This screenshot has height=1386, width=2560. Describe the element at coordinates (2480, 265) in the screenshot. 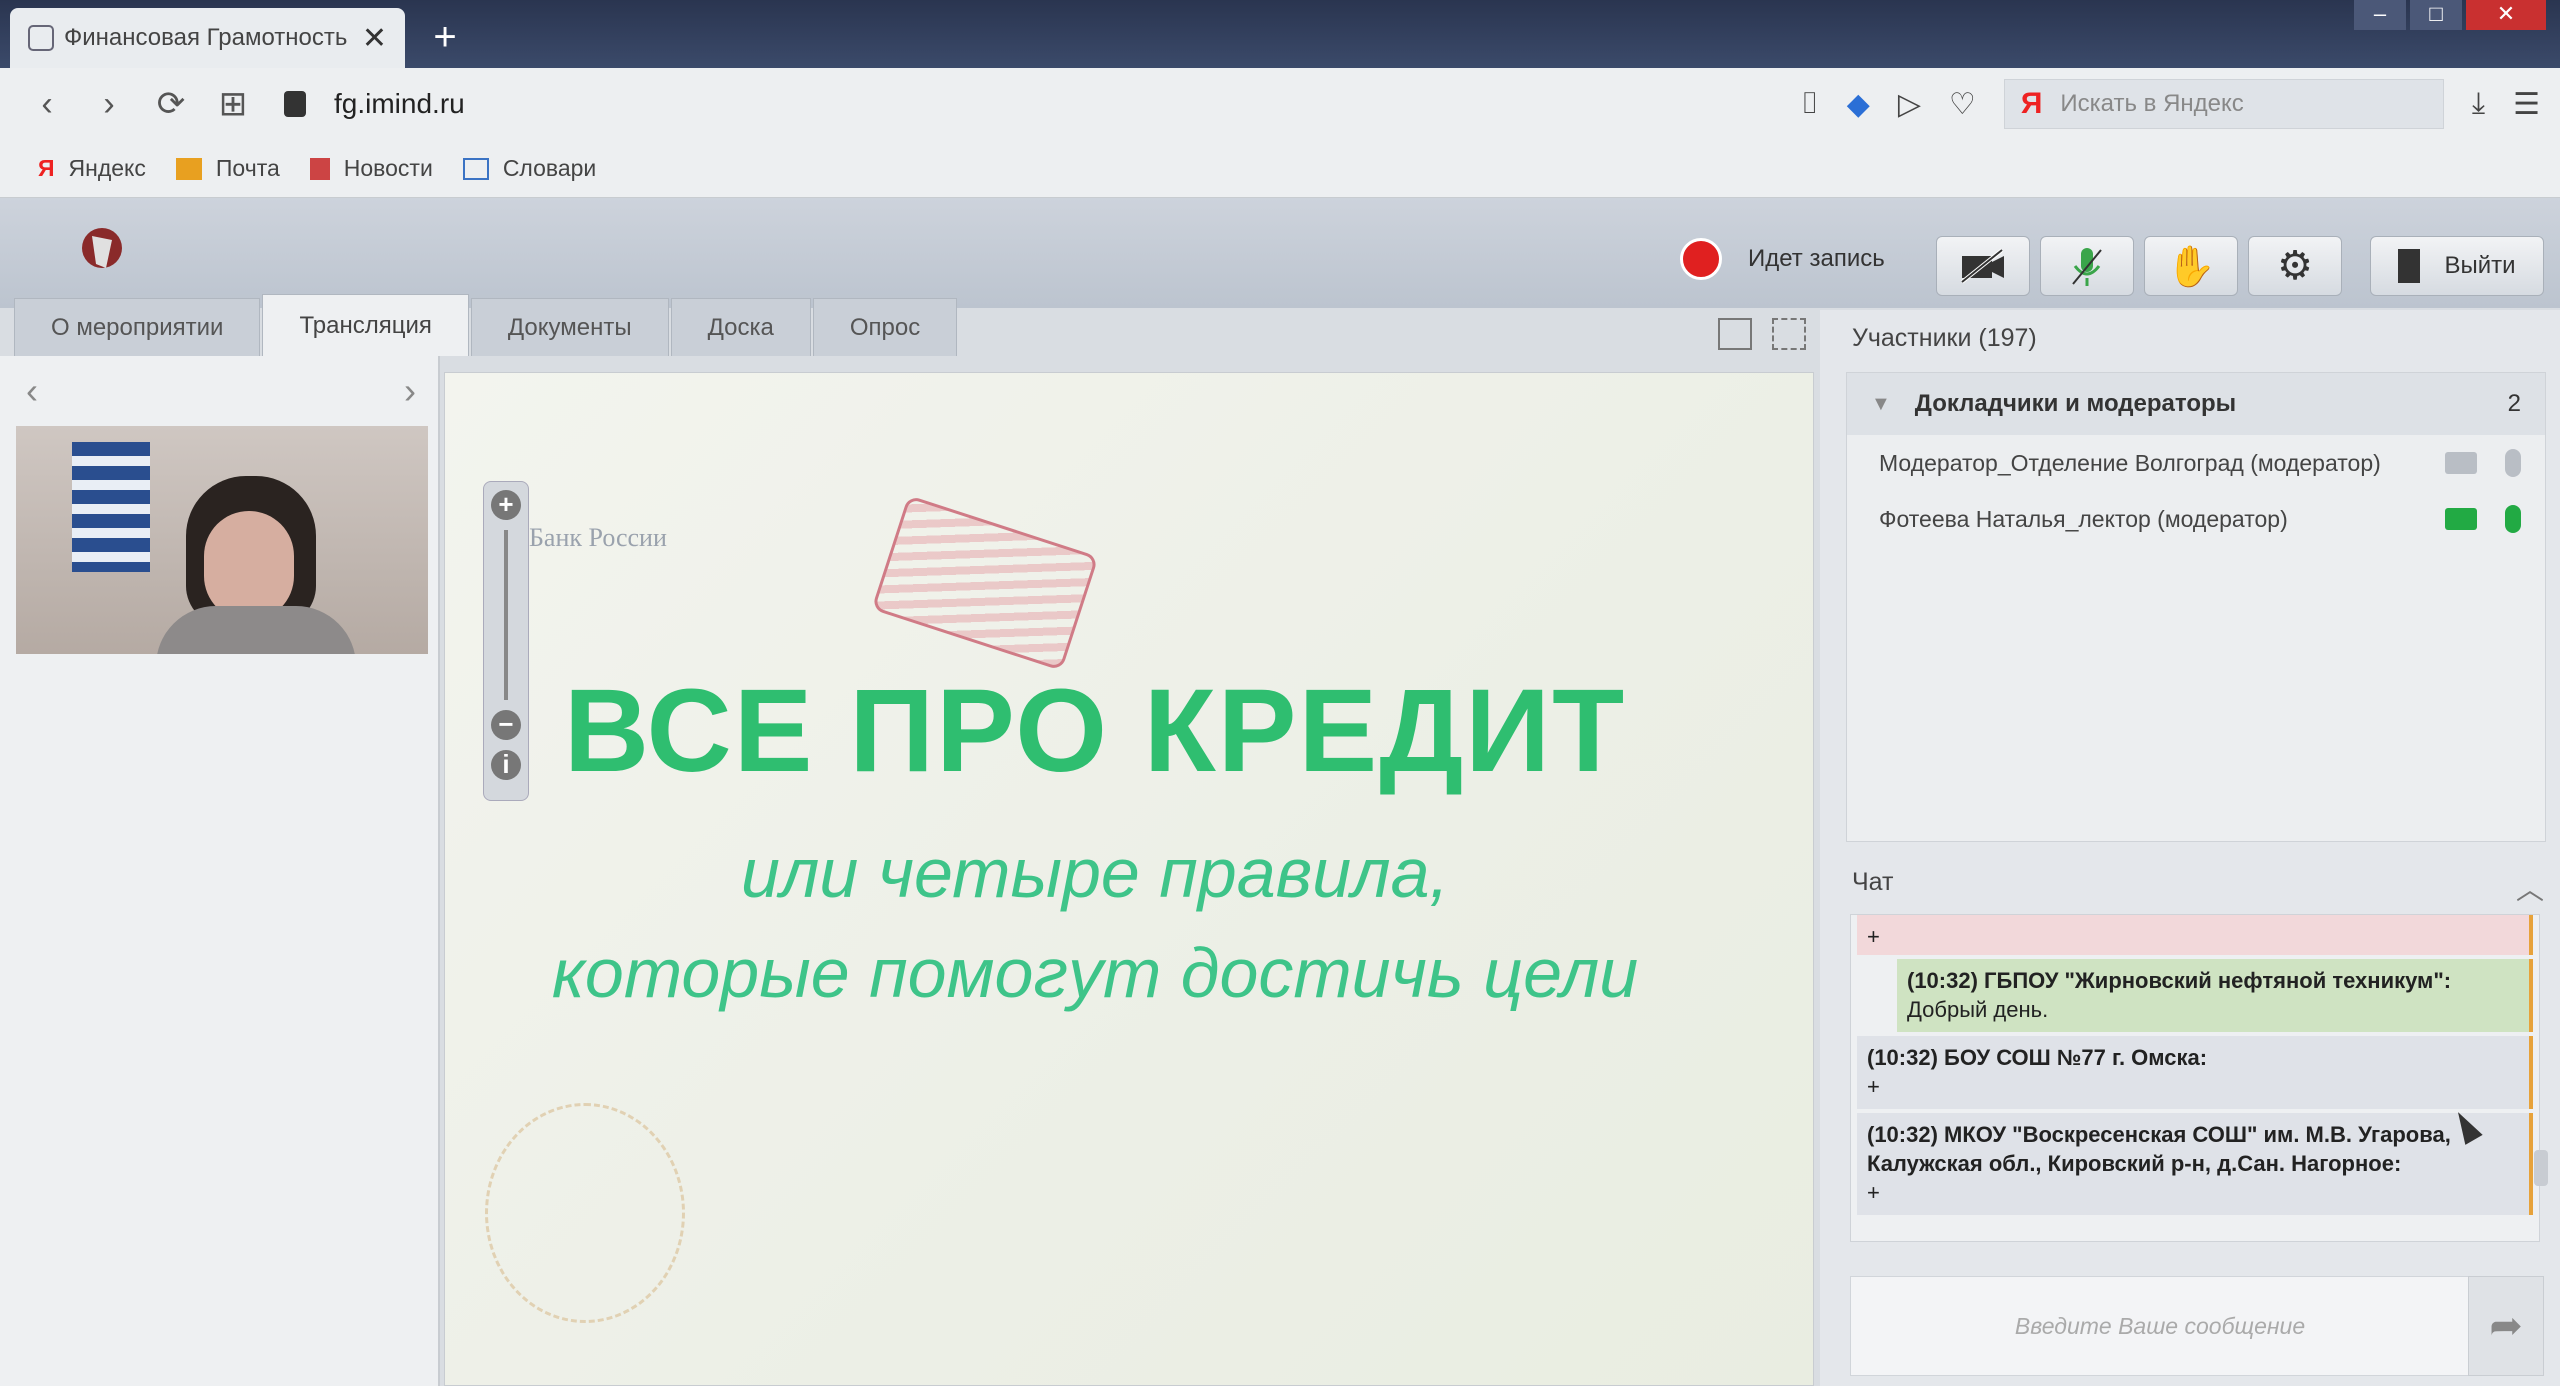

I see `exit-label: Выйти` at that location.